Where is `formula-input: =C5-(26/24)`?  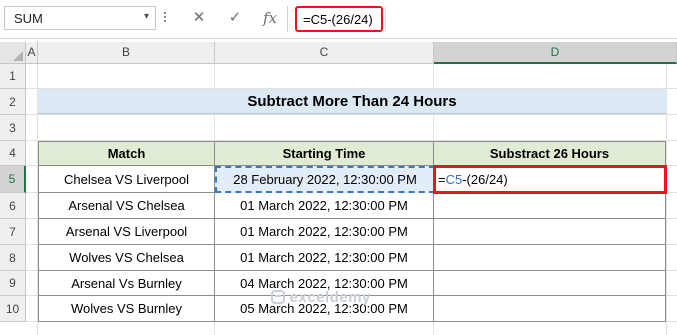 formula-input: =C5-(26/24) is located at coordinates (339, 19).